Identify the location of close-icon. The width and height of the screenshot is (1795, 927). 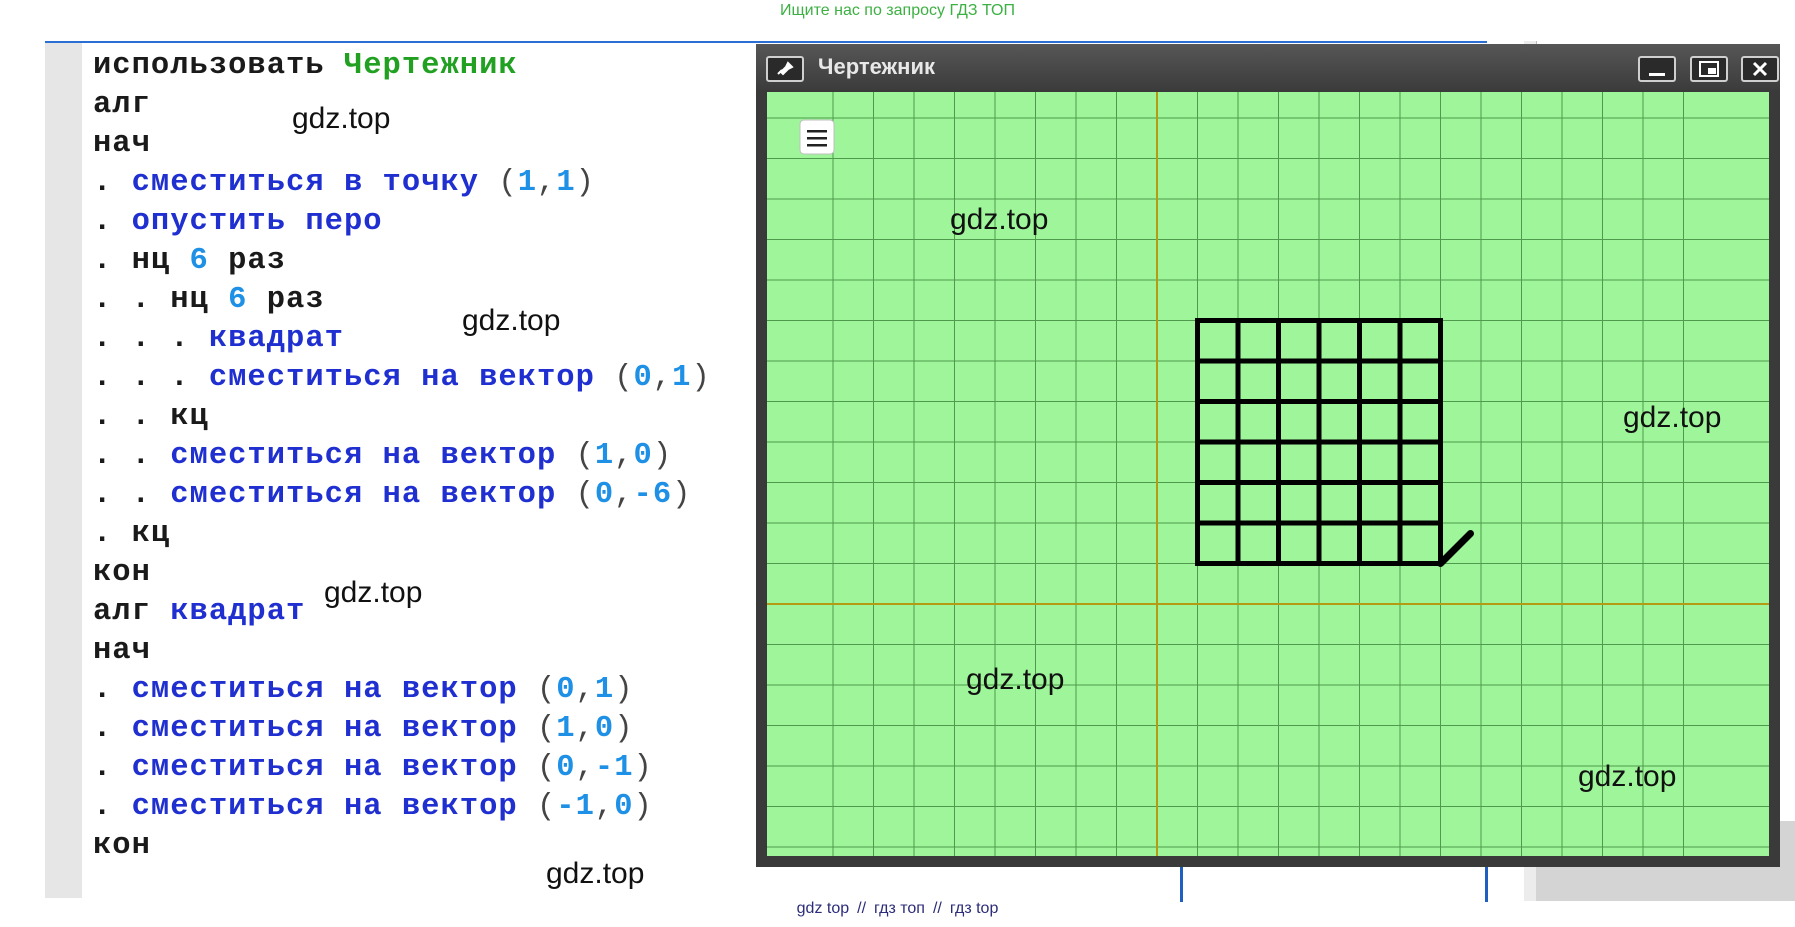
(1760, 69).